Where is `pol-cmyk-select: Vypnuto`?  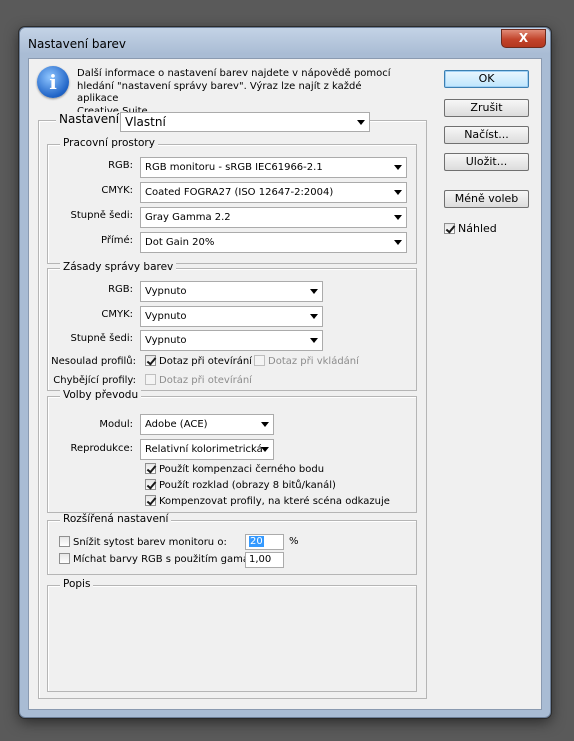 pol-cmyk-select: Vypnuto is located at coordinates (231, 316).